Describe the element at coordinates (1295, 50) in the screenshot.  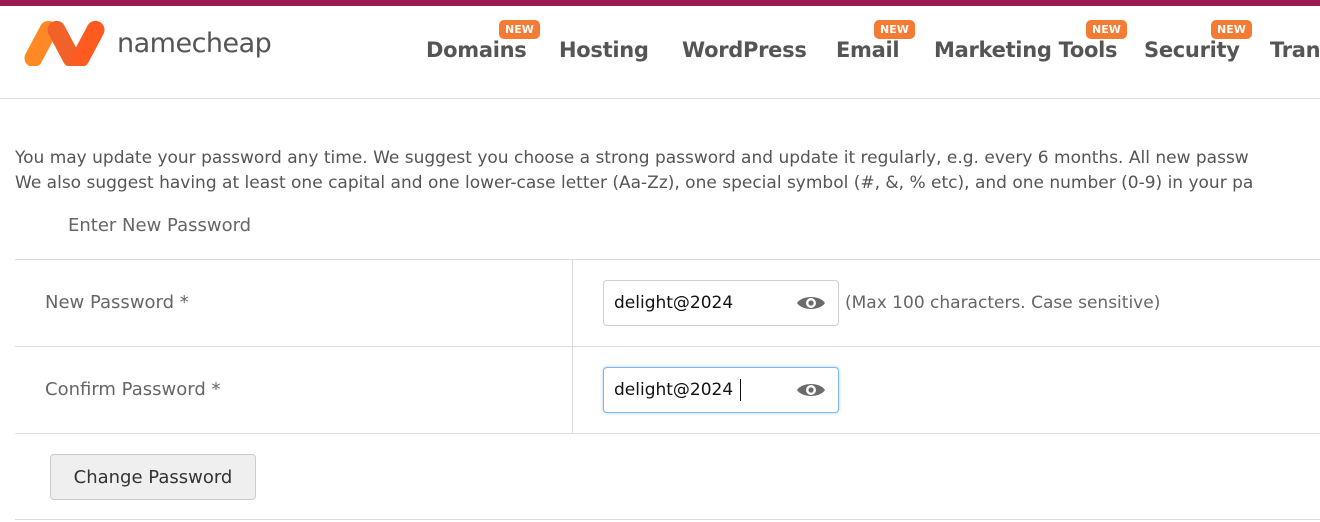
I see `nav-transfer: Tran` at that location.